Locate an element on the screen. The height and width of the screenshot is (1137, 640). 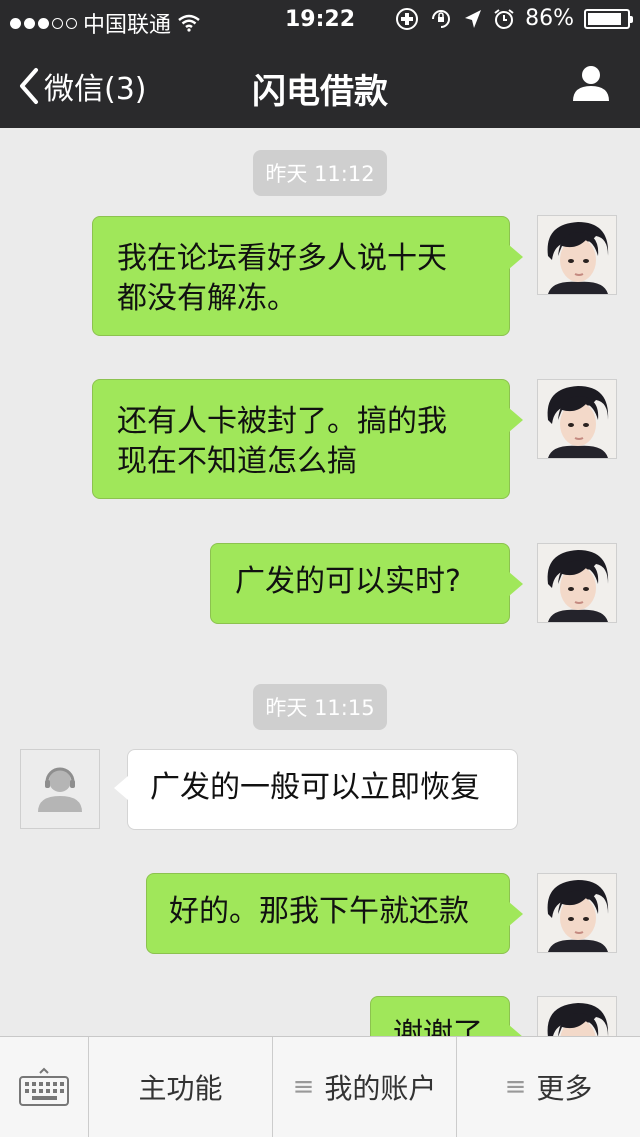
battery-icon is located at coordinates (608, 18).